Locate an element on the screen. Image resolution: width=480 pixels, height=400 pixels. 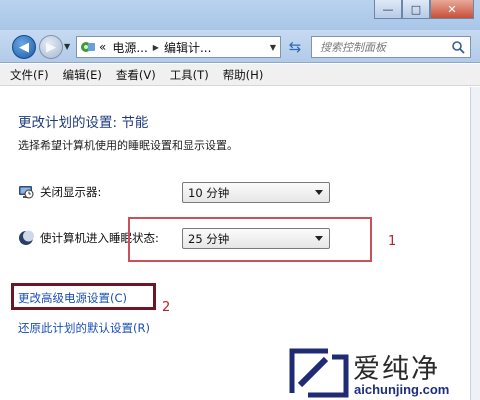
window-titlebar: — □ ✕ is located at coordinates (240, 15).